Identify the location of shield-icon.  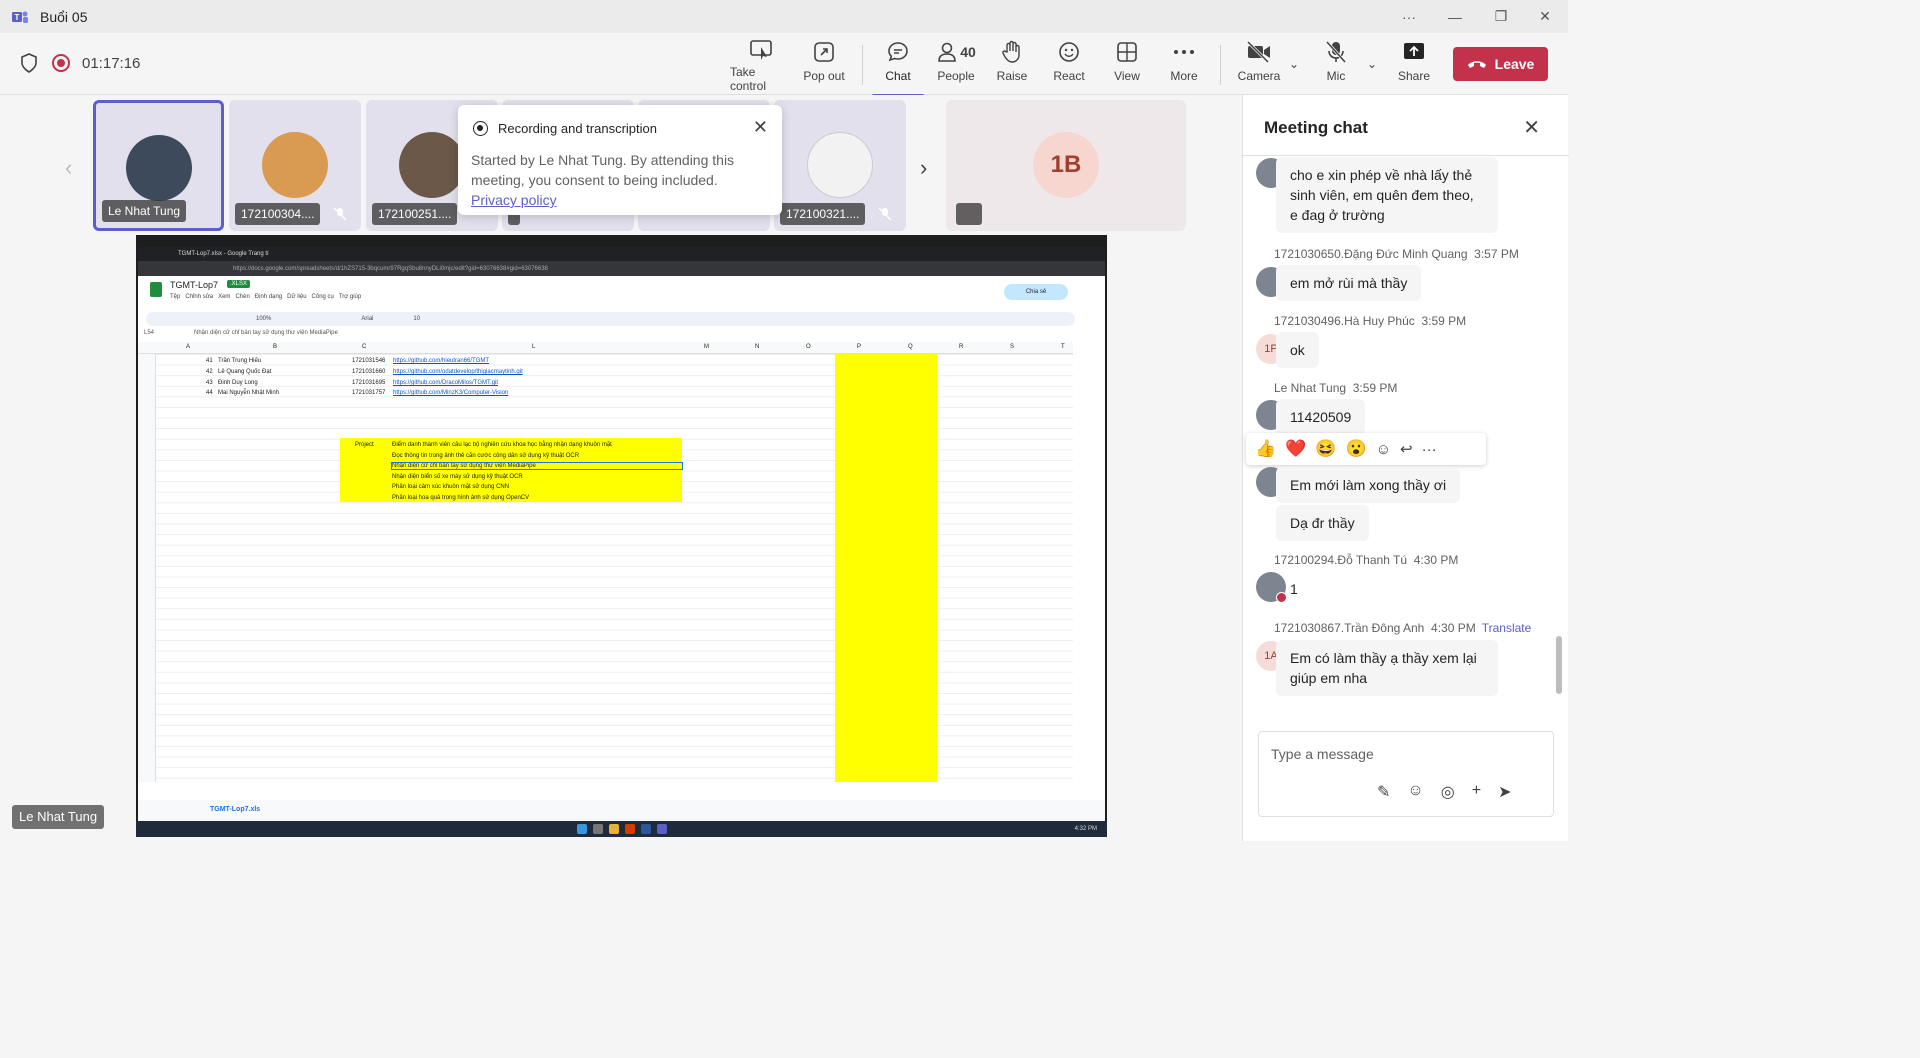
(29, 63).